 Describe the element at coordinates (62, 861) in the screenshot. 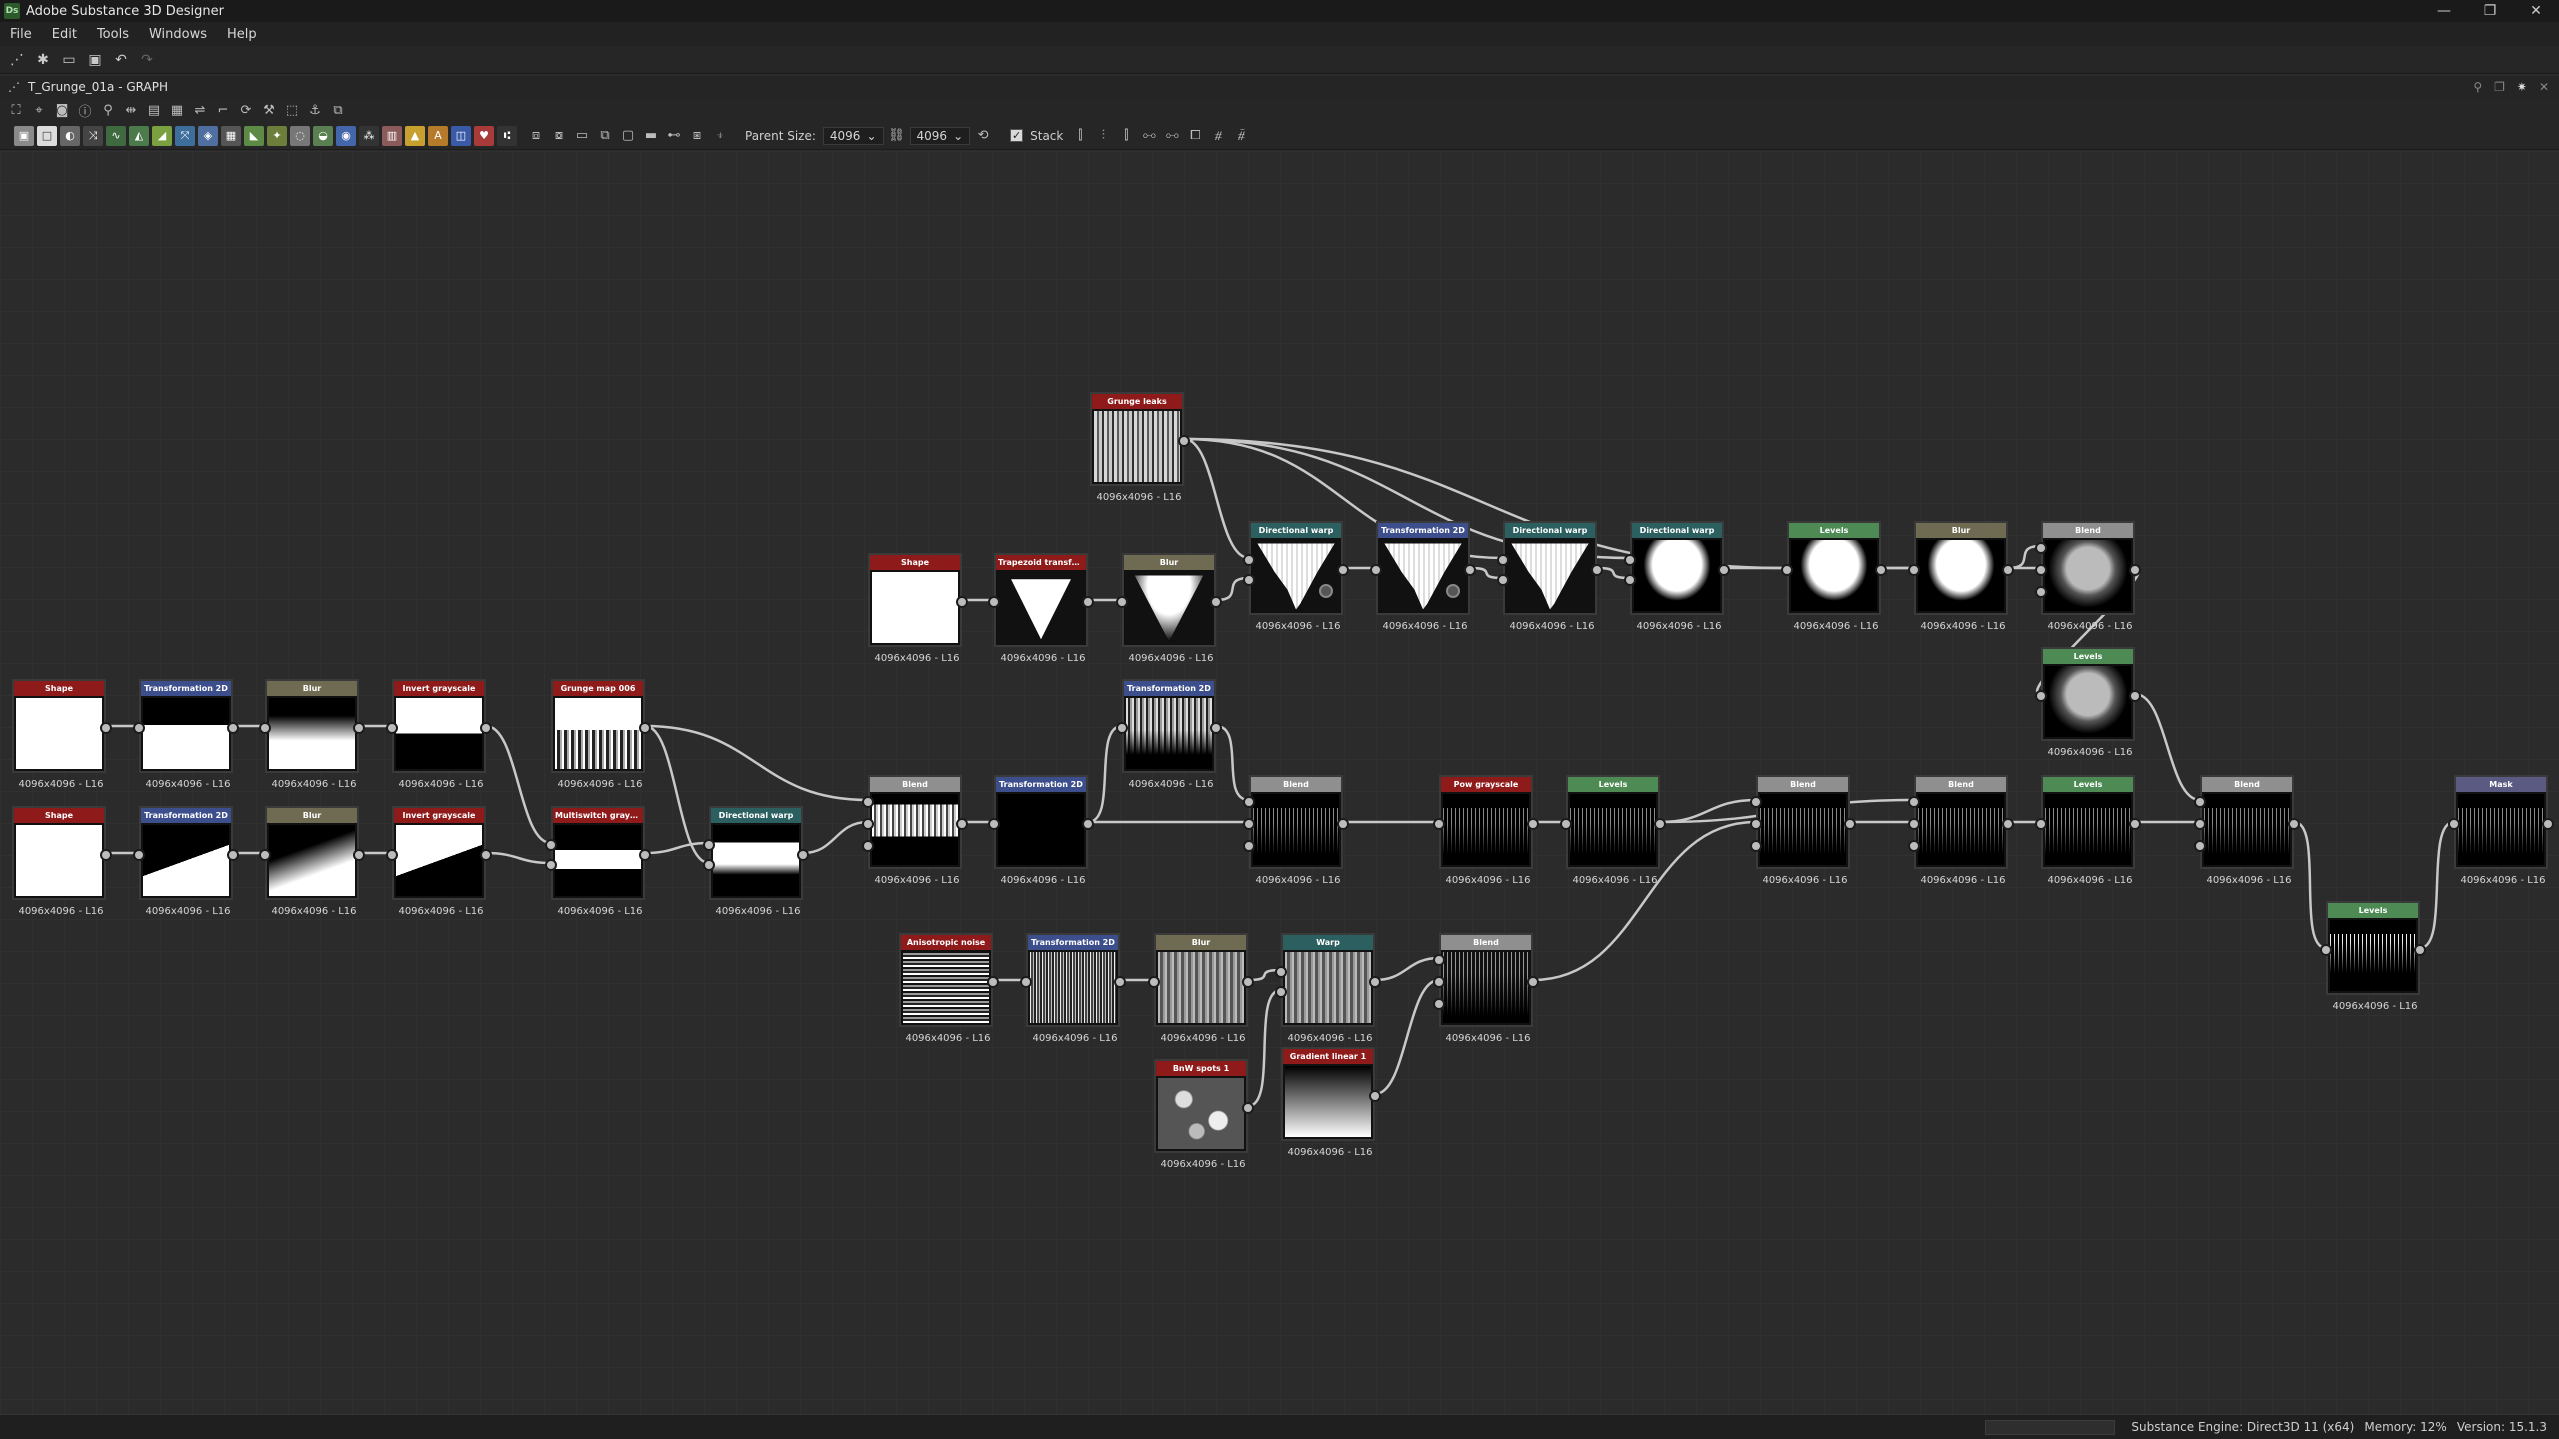

I see `graph-node-shape2: Shape 4096x4096 - L16` at that location.